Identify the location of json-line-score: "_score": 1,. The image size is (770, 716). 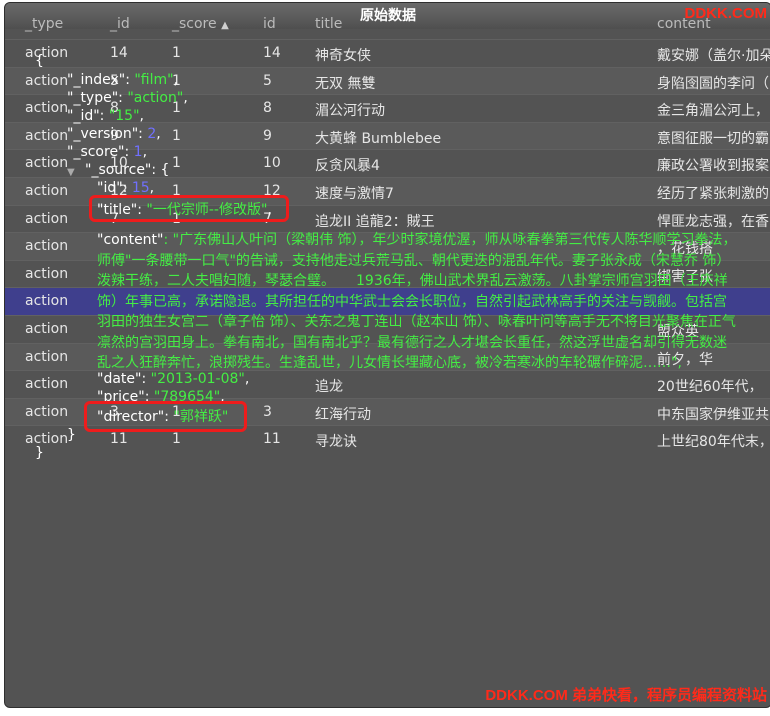
(107, 152).